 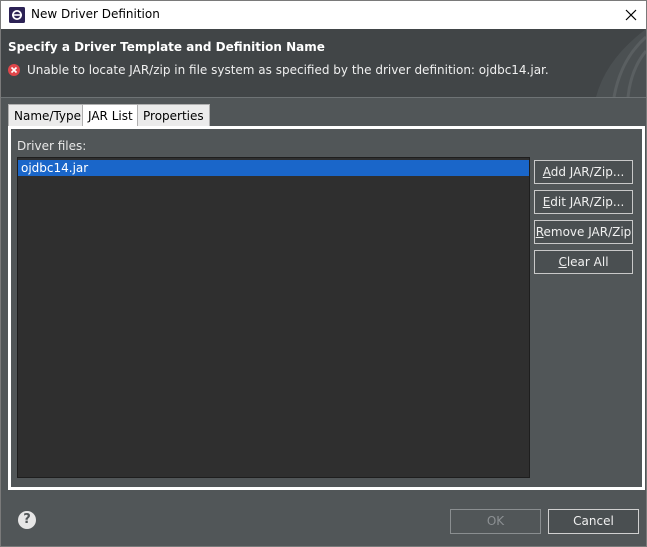 What do you see at coordinates (323, 97) in the screenshot?
I see `banner-separator` at bounding box center [323, 97].